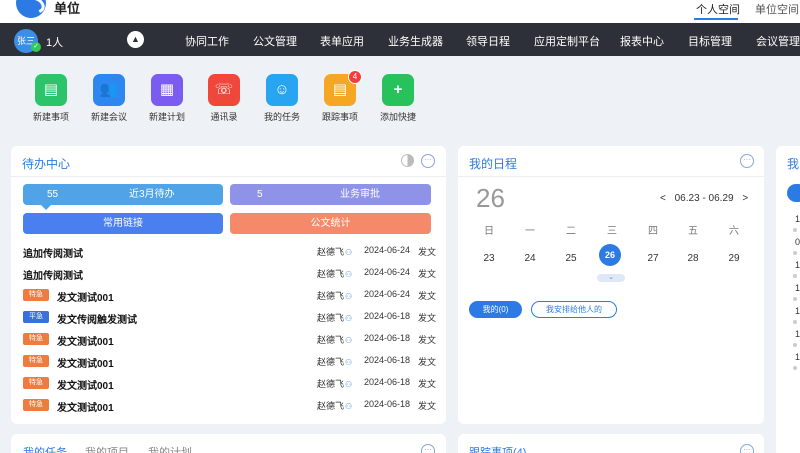 This screenshot has width=800, height=453. Describe the element at coordinates (793, 193) in the screenshot. I see `third-card-tab` at that location.